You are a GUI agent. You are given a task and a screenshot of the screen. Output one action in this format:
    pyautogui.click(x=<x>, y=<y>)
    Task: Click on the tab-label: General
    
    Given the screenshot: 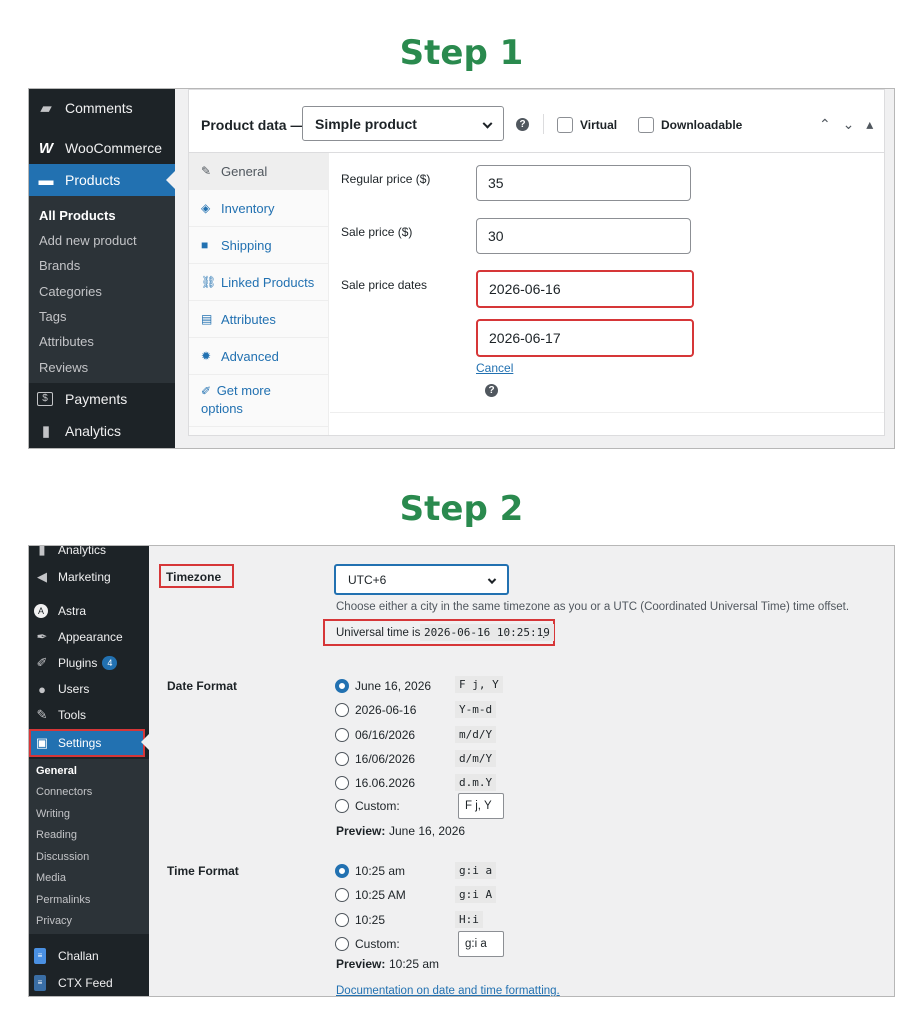 What is the action you would take?
    pyautogui.click(x=244, y=171)
    